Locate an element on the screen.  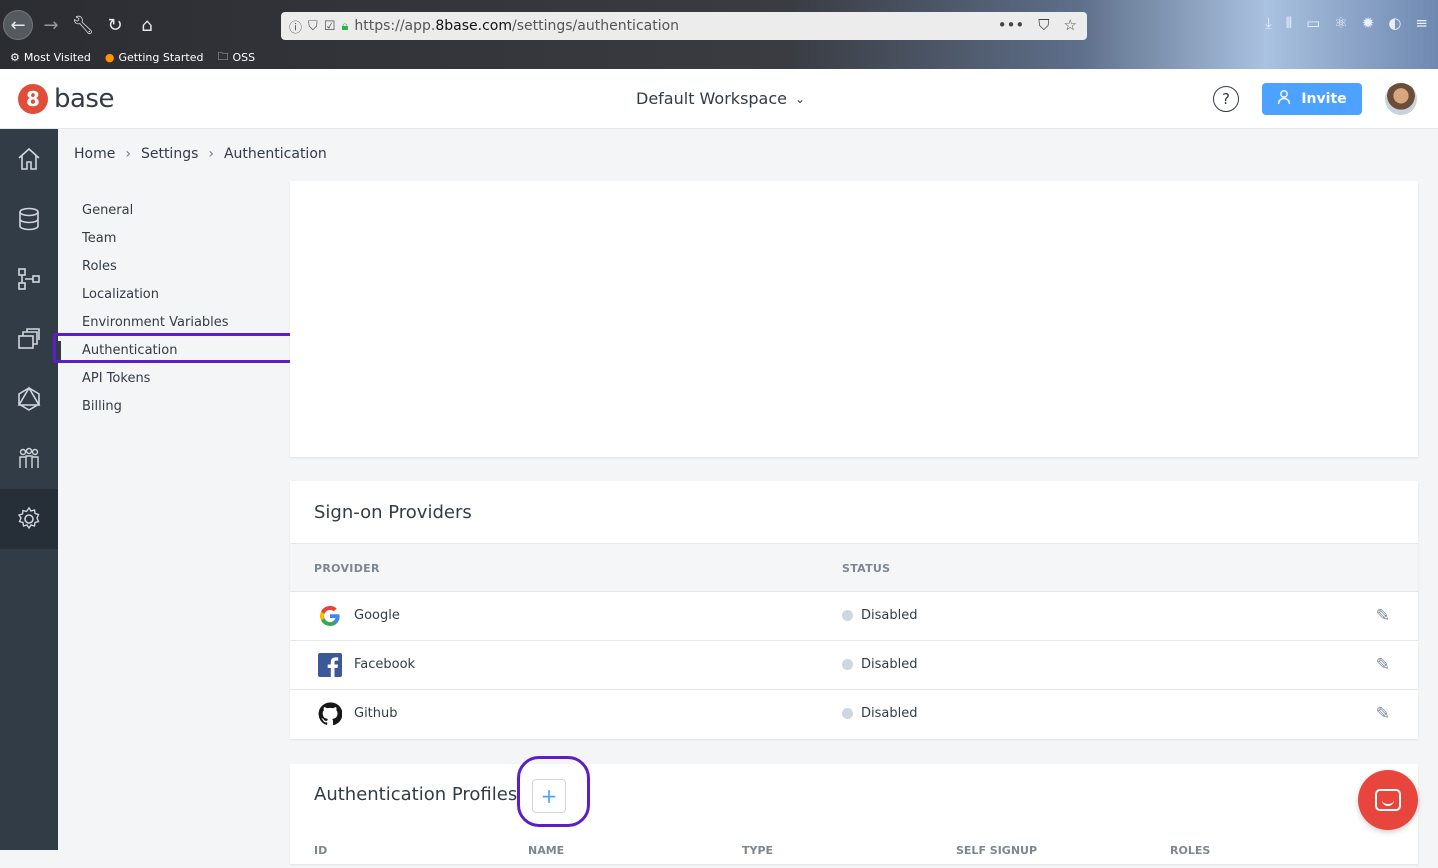
extension-toolbar: ⤓ ⫴ ▭ ⚛ ✹ ◐ ≡ is located at coordinates (1346, 23).